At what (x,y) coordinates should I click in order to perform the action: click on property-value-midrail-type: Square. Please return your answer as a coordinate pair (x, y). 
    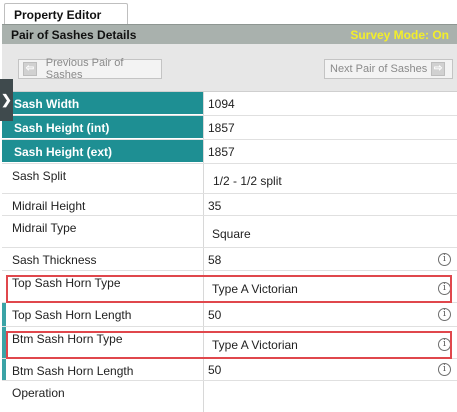
    Looking at the image, I should click on (330, 231).